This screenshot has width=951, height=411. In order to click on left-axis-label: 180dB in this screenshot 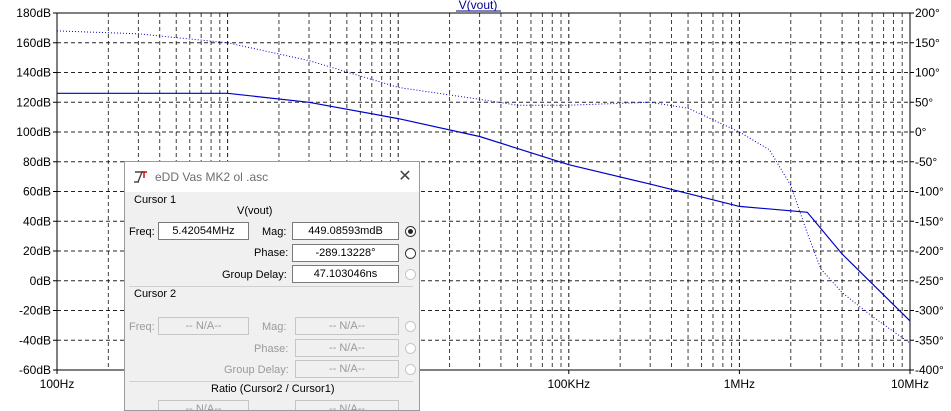, I will do `click(33, 13)`.